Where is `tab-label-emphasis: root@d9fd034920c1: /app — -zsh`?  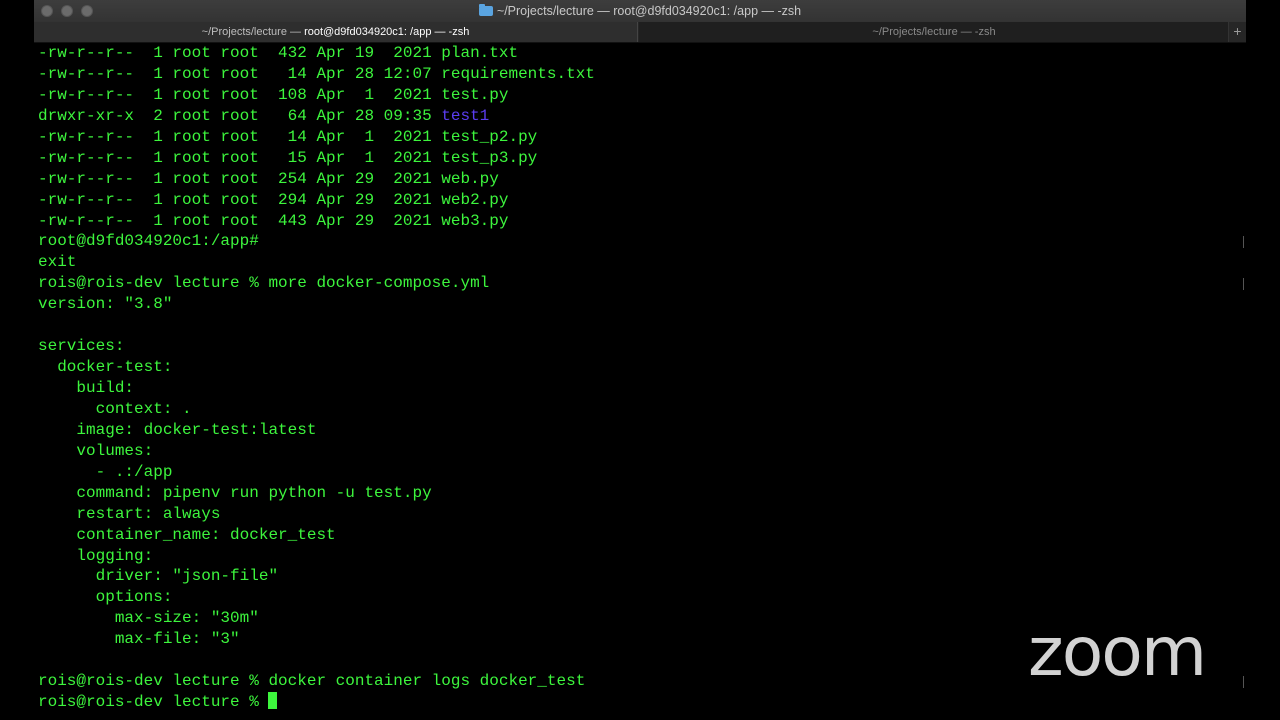
tab-label-emphasis: root@d9fd034920c1: /app — -zsh is located at coordinates (387, 32).